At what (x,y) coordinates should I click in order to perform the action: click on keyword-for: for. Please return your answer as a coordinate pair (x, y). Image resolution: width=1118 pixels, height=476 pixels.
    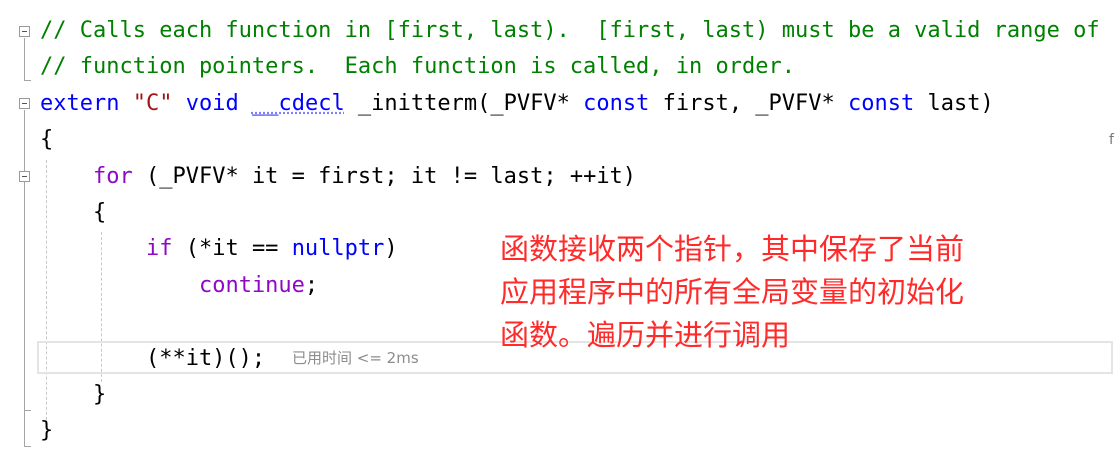
    Looking at the image, I should click on (112, 176).